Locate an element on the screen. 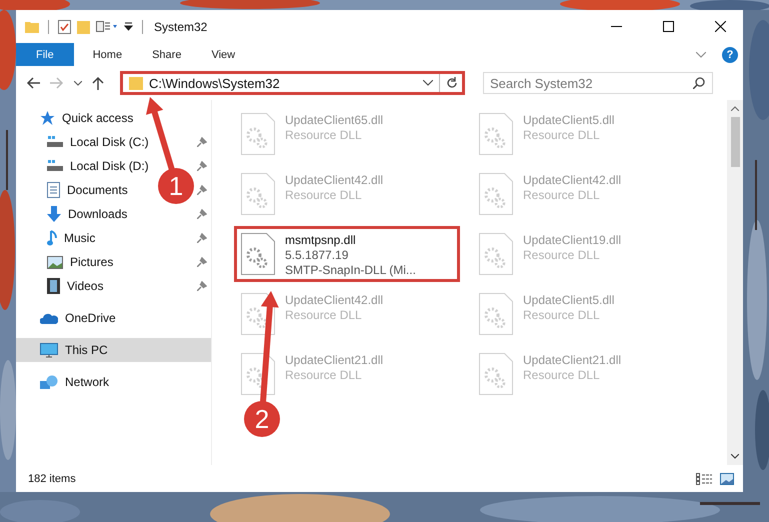 Image resolution: width=769 pixels, height=522 pixels. file-detail: 5.5.1877.19 is located at coordinates (317, 255).